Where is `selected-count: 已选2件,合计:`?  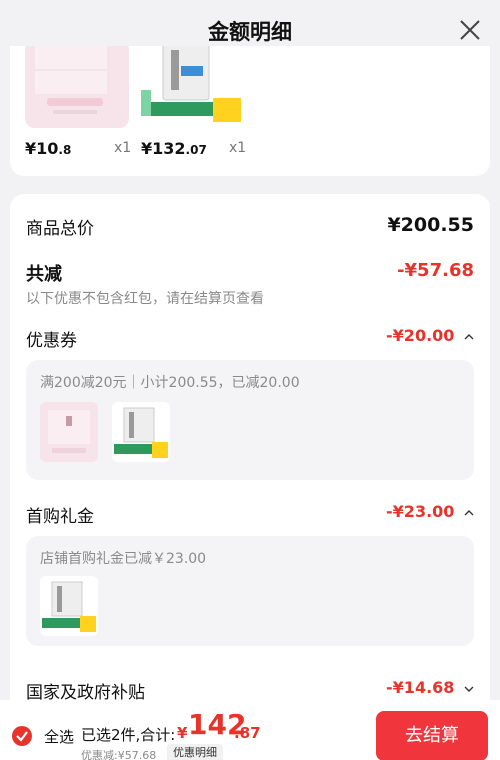 selected-count: 已选2件,合计: is located at coordinates (128, 735).